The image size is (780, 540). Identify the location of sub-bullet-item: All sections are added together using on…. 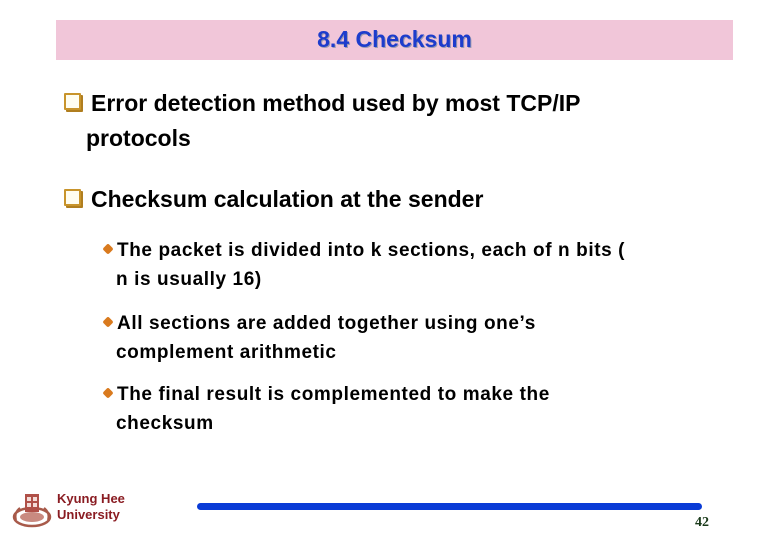
(319, 338).